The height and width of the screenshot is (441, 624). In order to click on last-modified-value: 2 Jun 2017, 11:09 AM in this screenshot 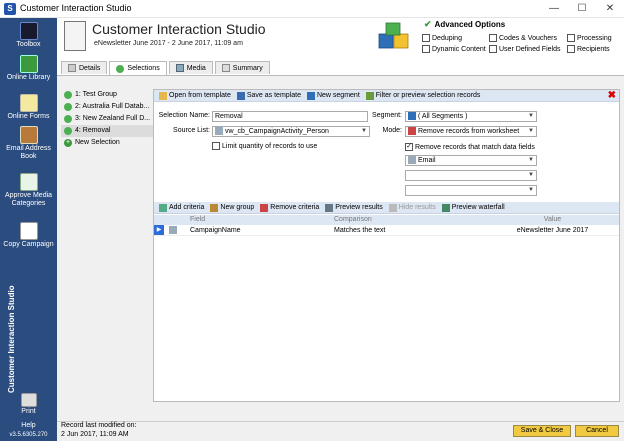, I will do `click(95, 434)`.